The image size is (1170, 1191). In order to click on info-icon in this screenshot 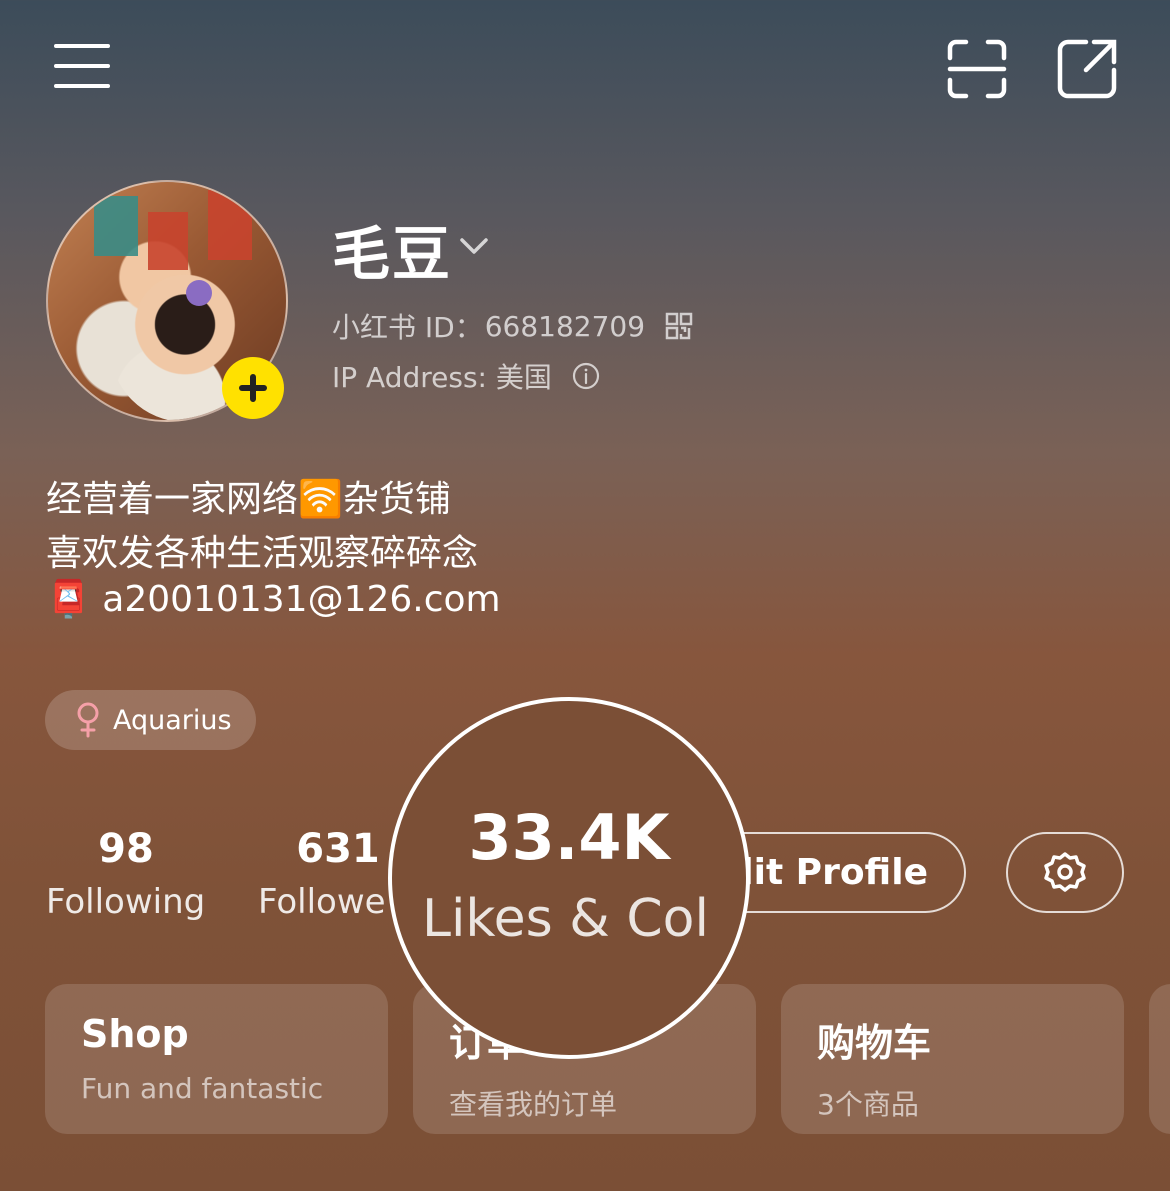, I will do `click(585, 376)`.